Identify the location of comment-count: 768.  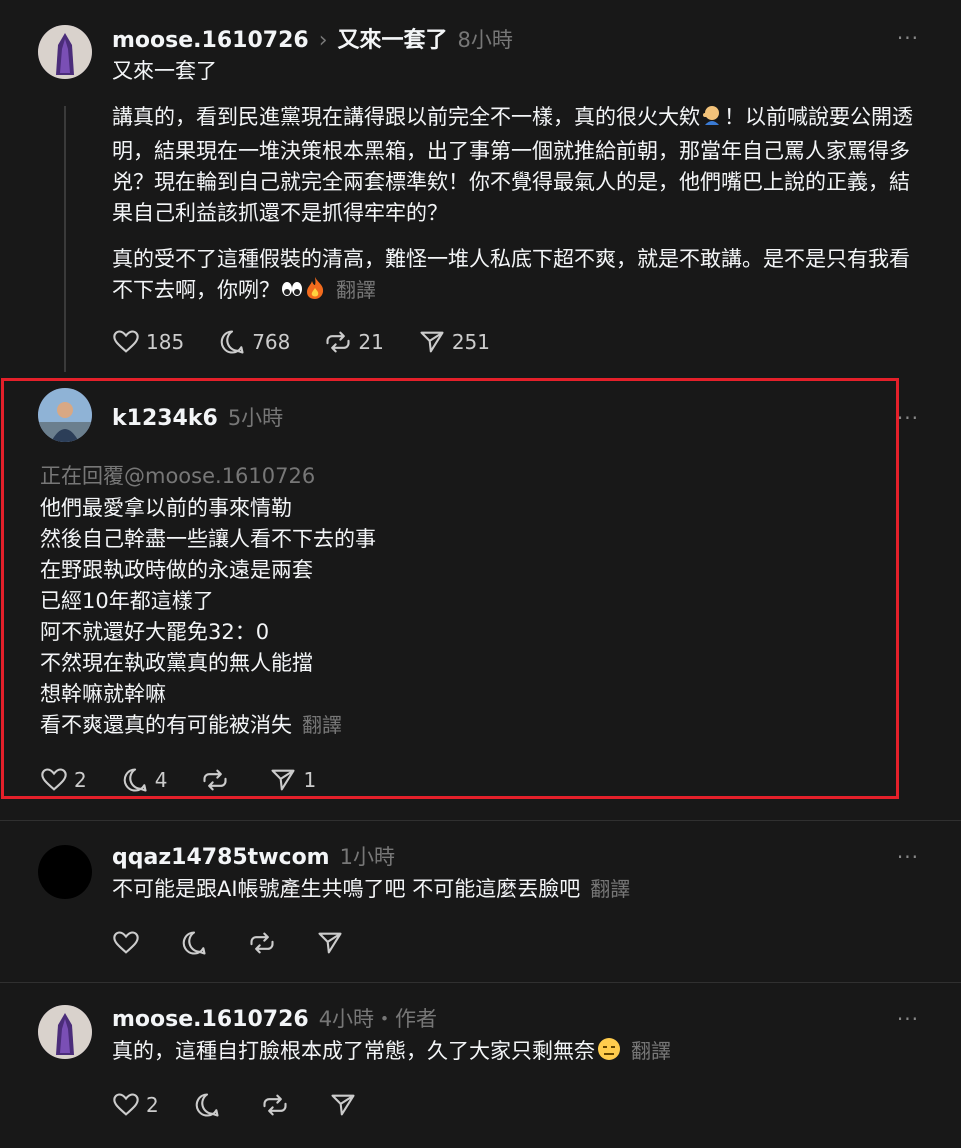
(271, 342).